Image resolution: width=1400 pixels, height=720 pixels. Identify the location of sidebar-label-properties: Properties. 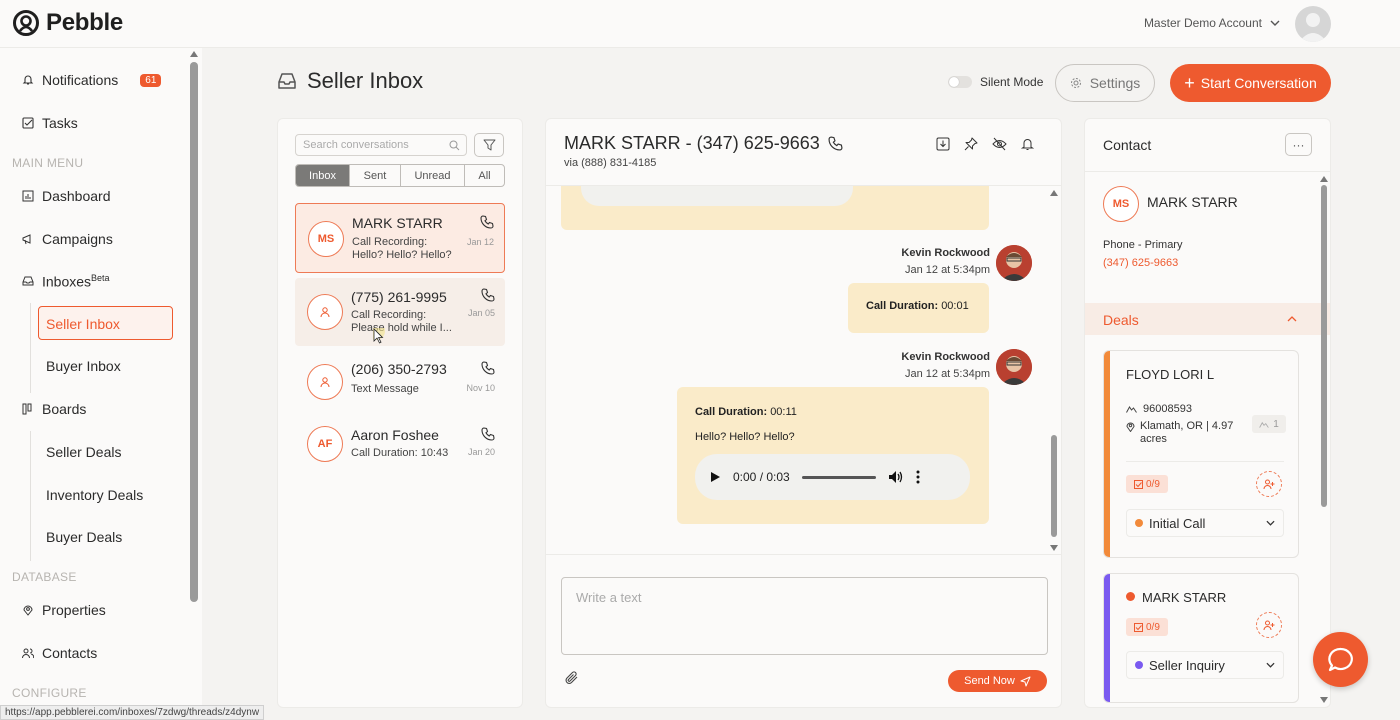
(74, 610).